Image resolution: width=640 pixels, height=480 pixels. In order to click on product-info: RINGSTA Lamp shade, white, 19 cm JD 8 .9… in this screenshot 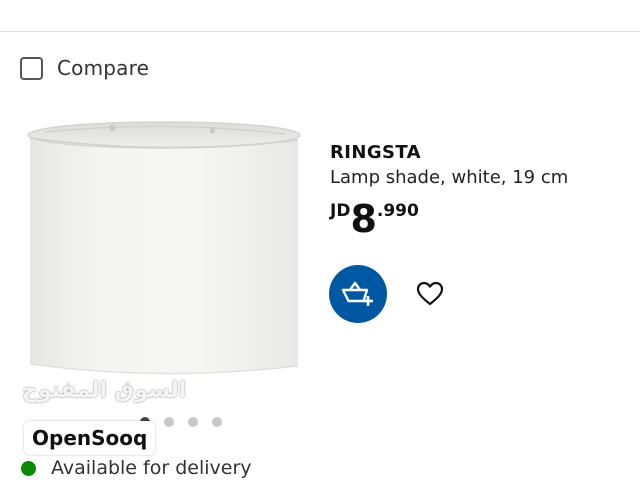, I will do `click(480, 191)`.